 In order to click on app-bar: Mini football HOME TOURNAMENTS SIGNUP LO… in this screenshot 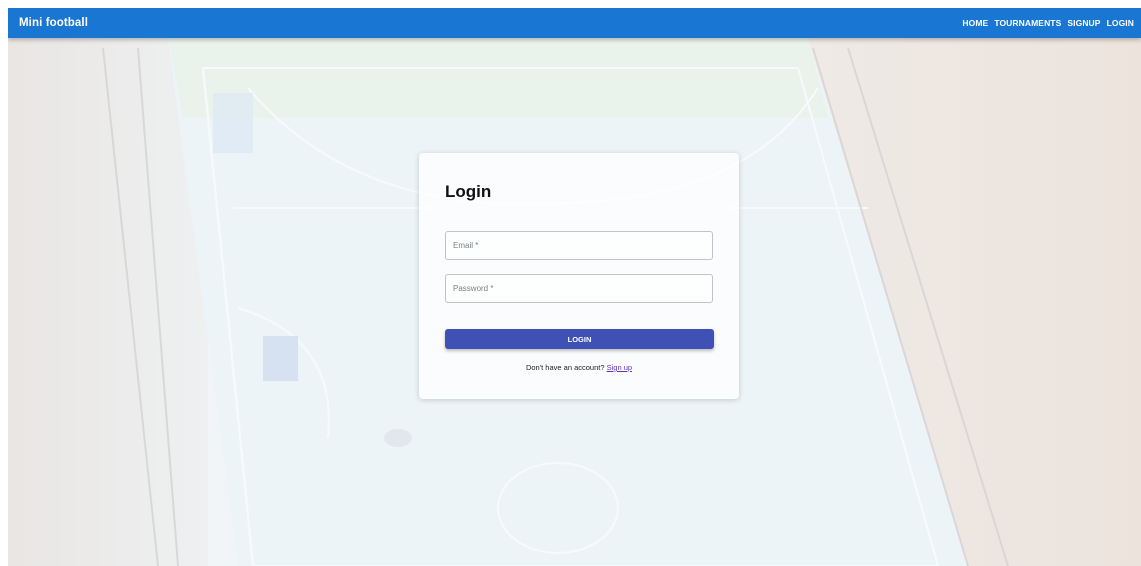, I will do `click(574, 23)`.